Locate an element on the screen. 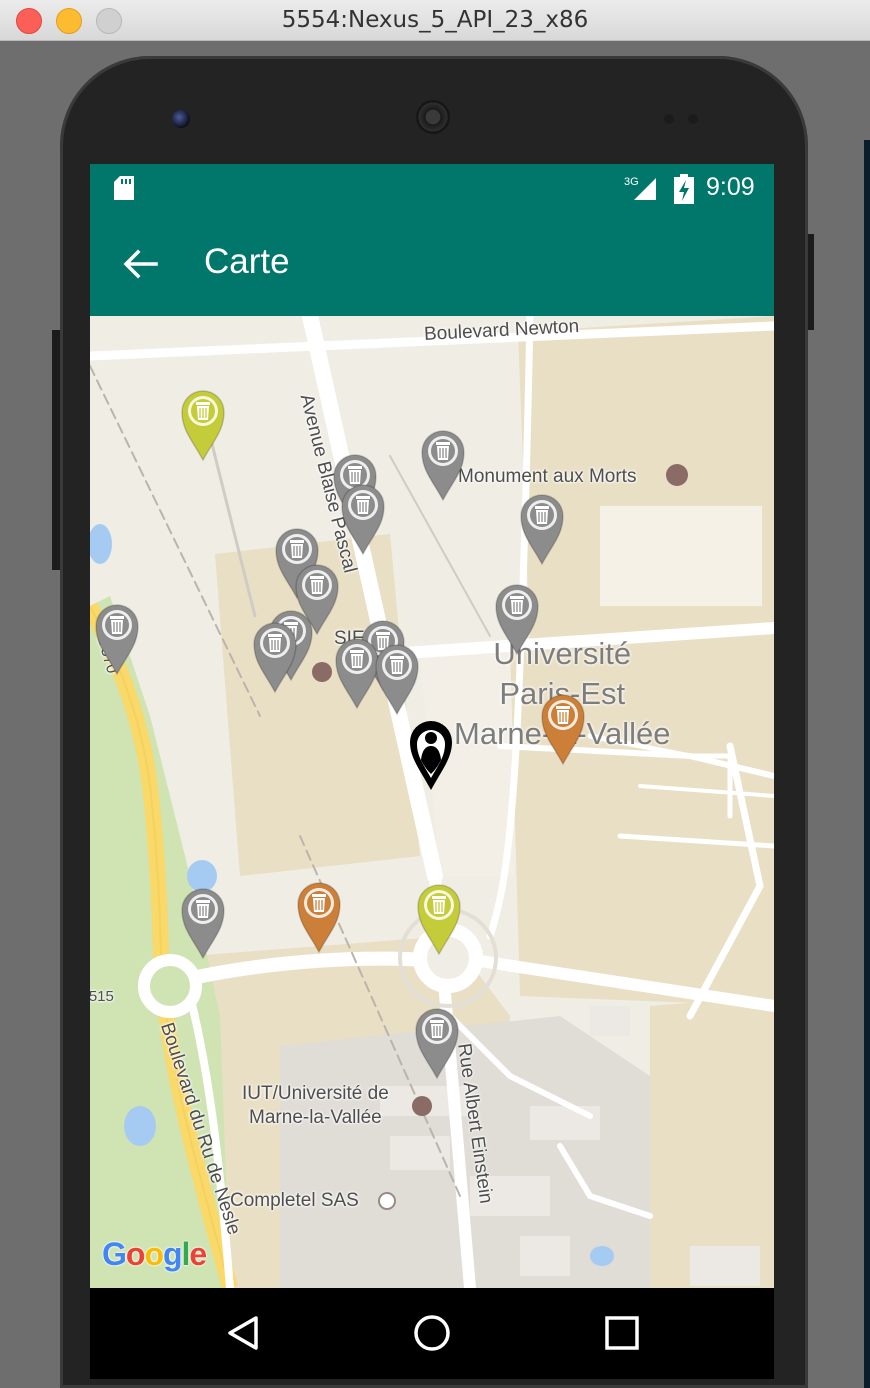  google-logo-letter: g is located at coordinates (172, 1254).